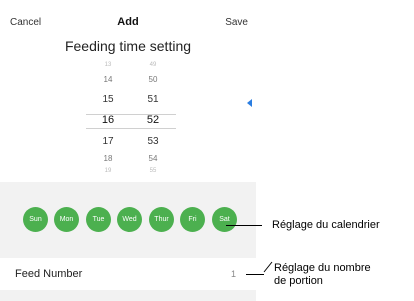 This screenshot has width=414, height=301. What do you see at coordinates (153, 65) in the screenshot?
I see `minute-option: 49` at bounding box center [153, 65].